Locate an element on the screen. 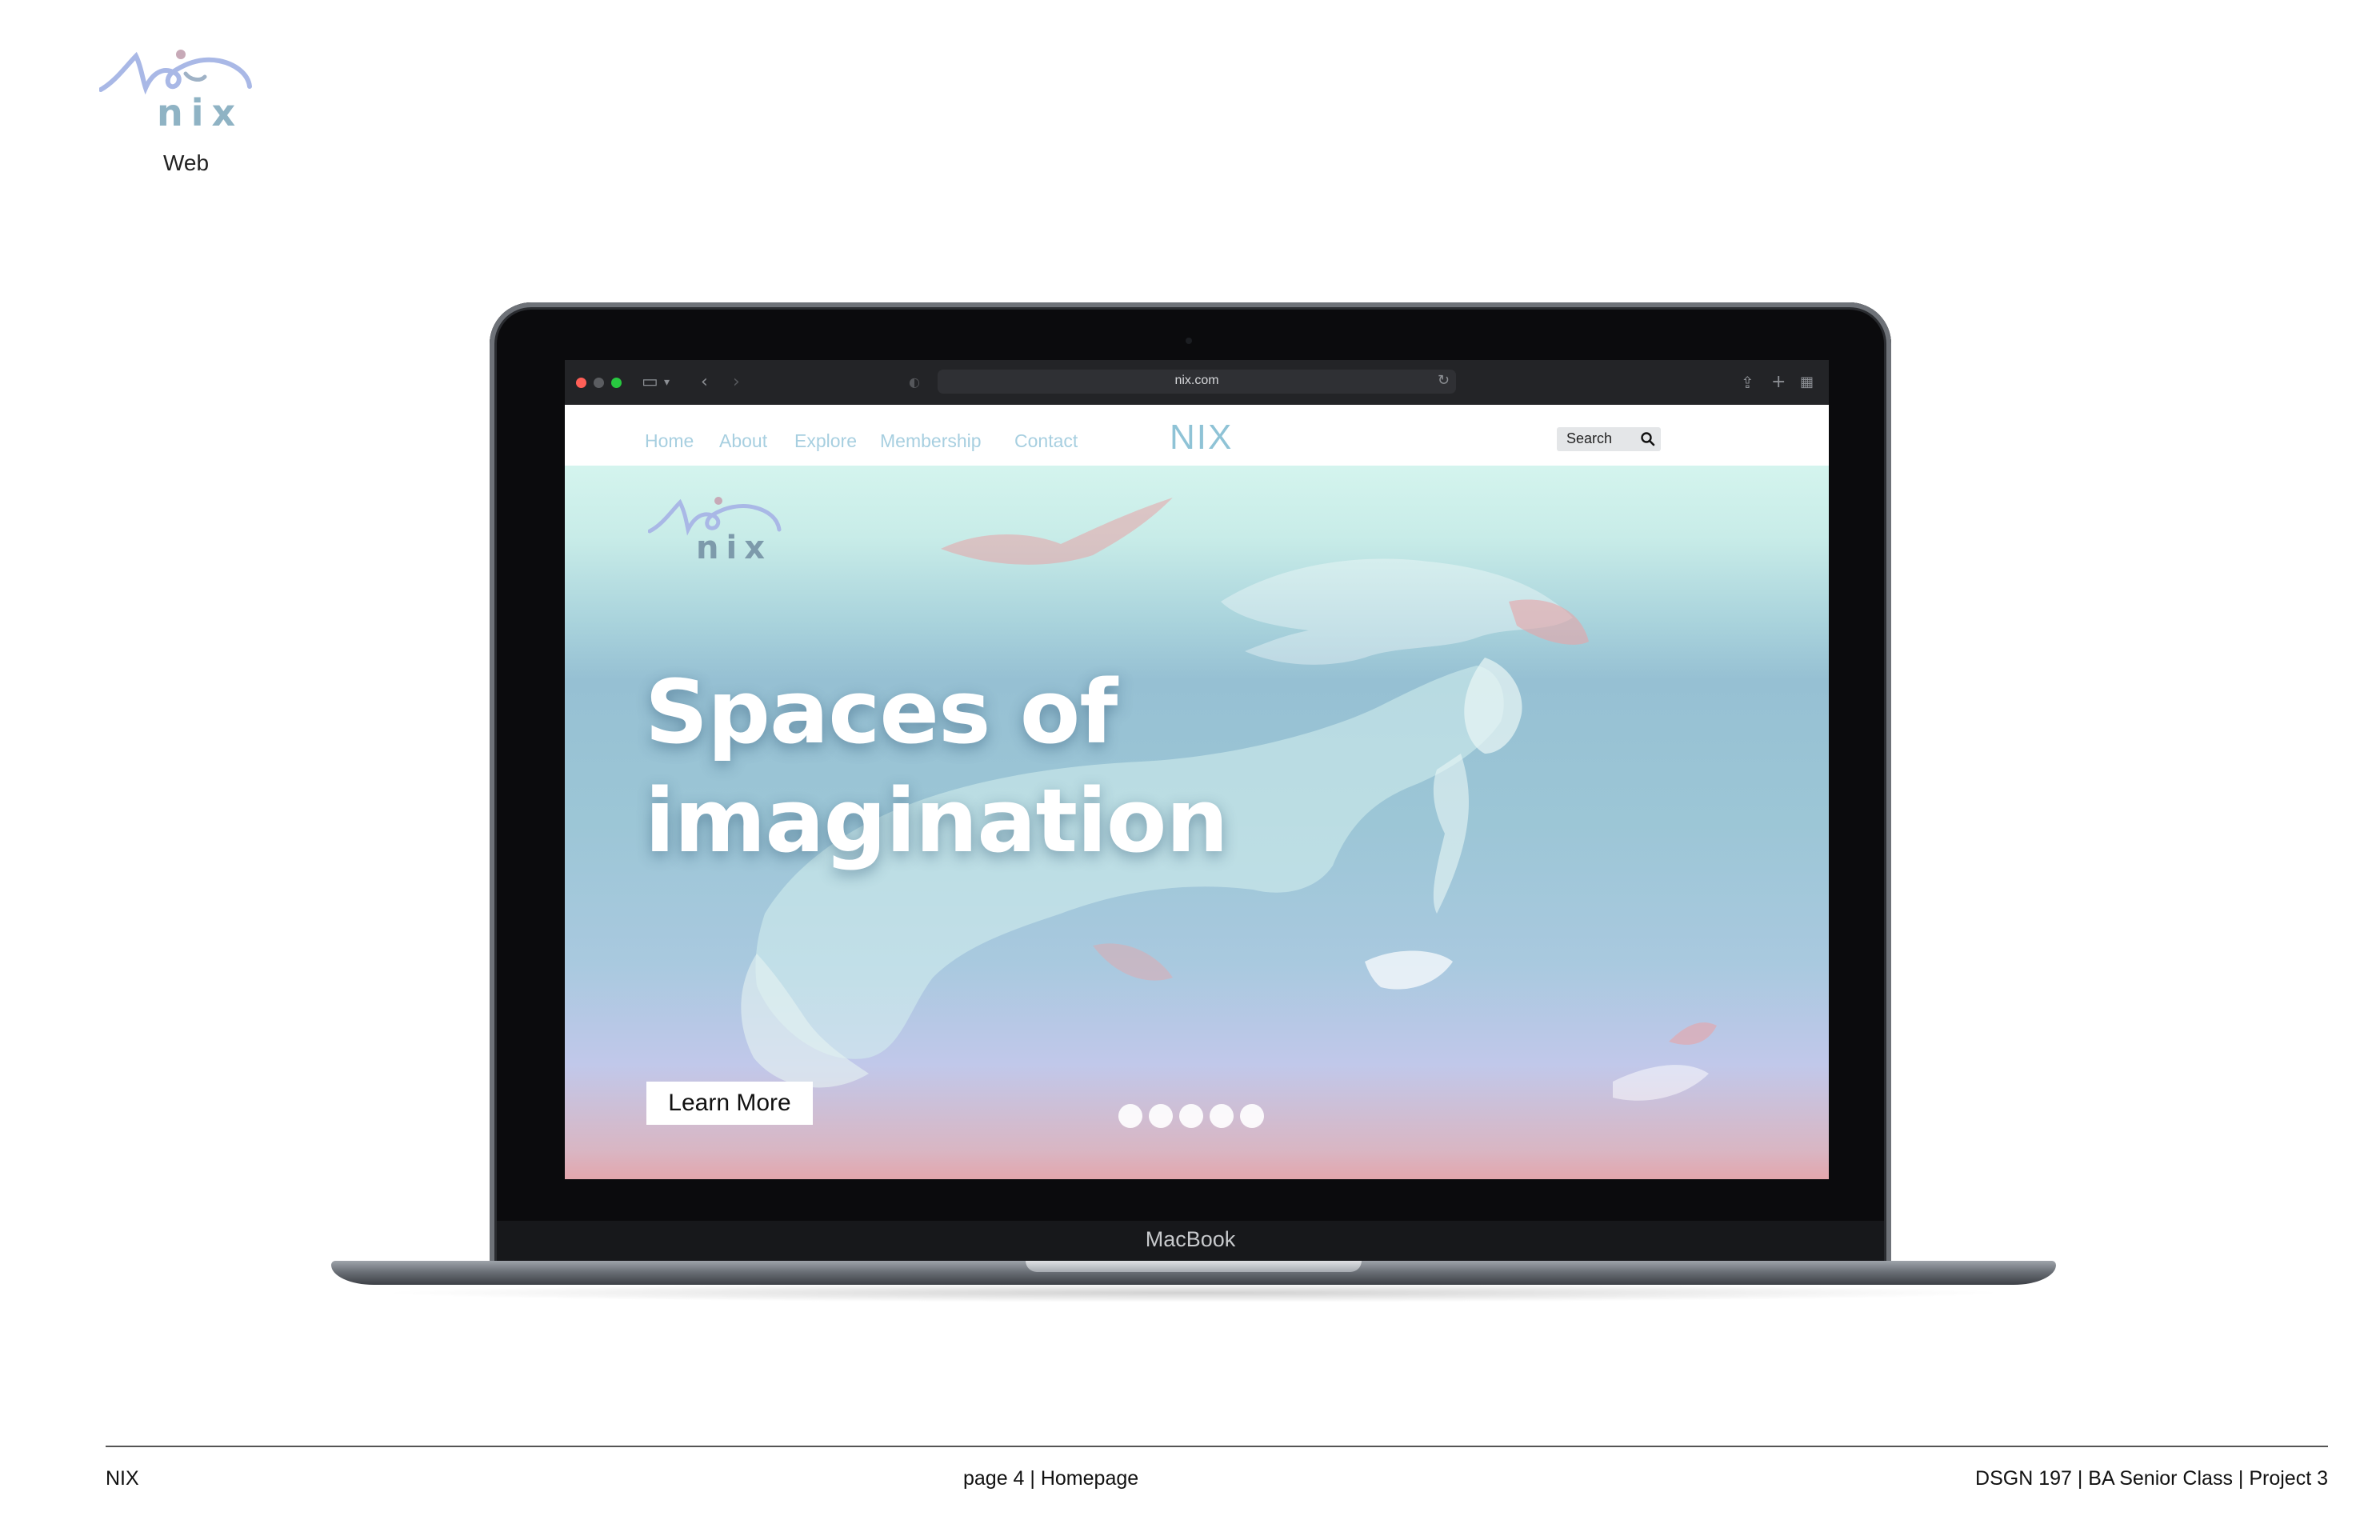 This screenshot has height=1540, width=2380. laptop-brand-label: MacBook is located at coordinates (1190, 1239).